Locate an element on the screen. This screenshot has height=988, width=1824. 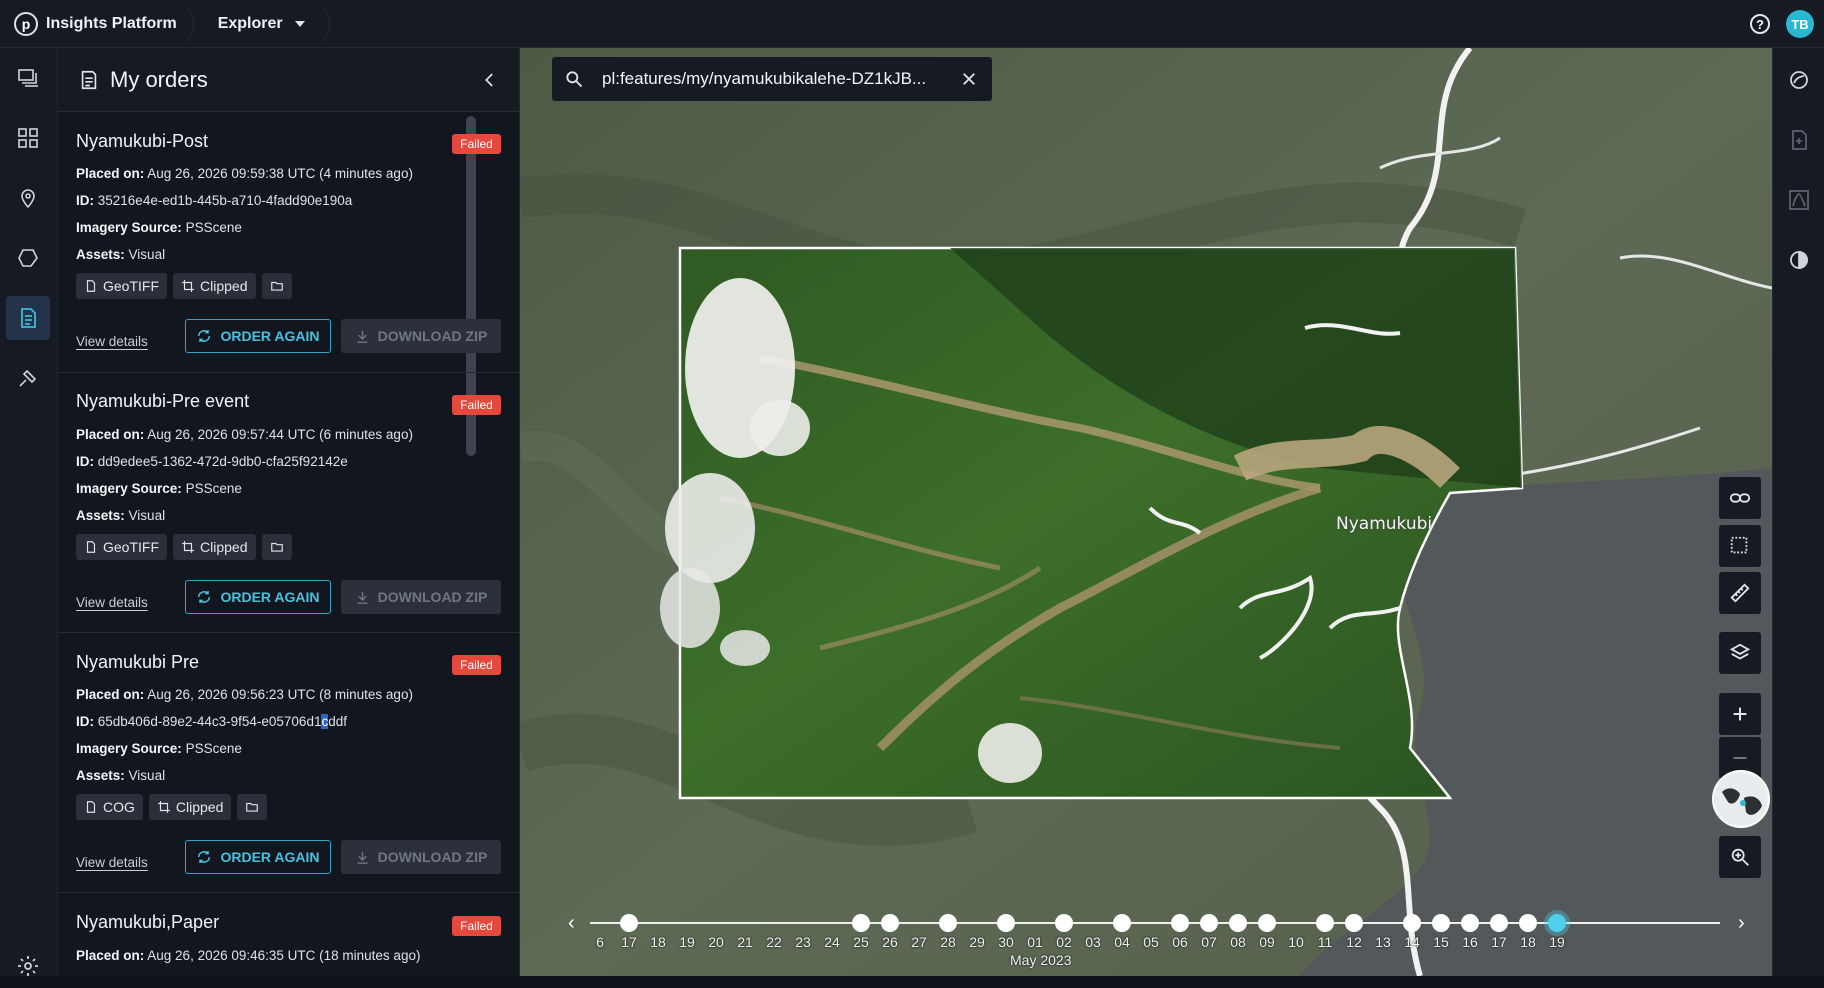
timeline-day-label: 06 is located at coordinates (1180, 942).